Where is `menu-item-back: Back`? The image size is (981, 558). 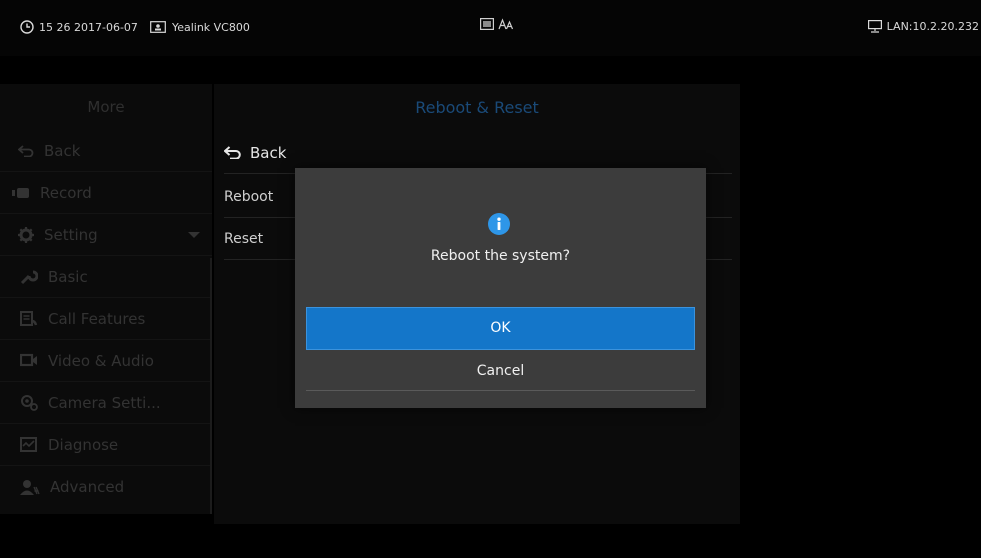
menu-item-back: Back is located at coordinates (106, 151).